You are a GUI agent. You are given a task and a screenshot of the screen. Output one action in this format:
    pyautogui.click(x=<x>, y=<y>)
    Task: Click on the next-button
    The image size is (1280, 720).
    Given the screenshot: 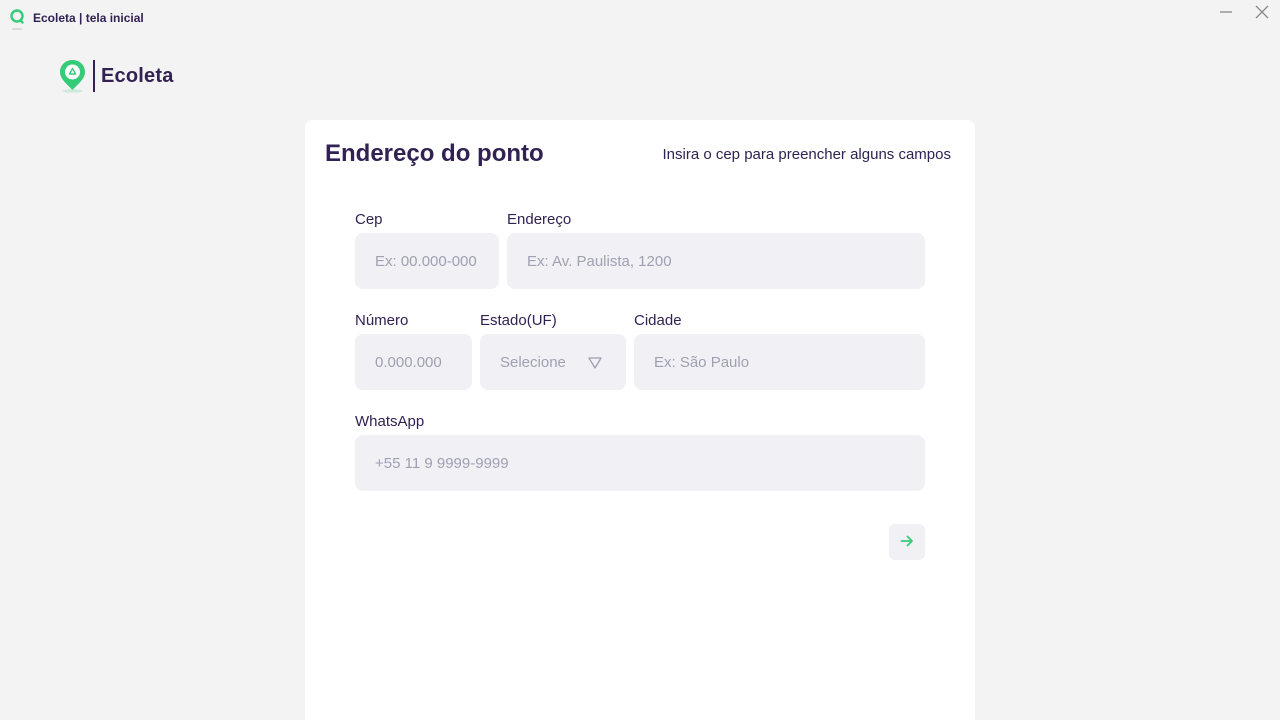 What is the action you would take?
    pyautogui.click(x=907, y=542)
    